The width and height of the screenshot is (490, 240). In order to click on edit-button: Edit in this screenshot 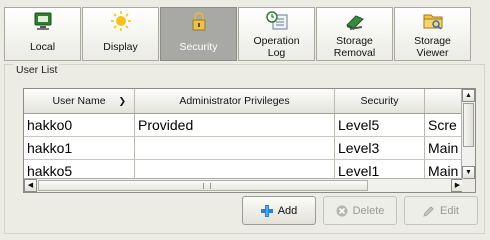, I will do `click(441, 210)`.